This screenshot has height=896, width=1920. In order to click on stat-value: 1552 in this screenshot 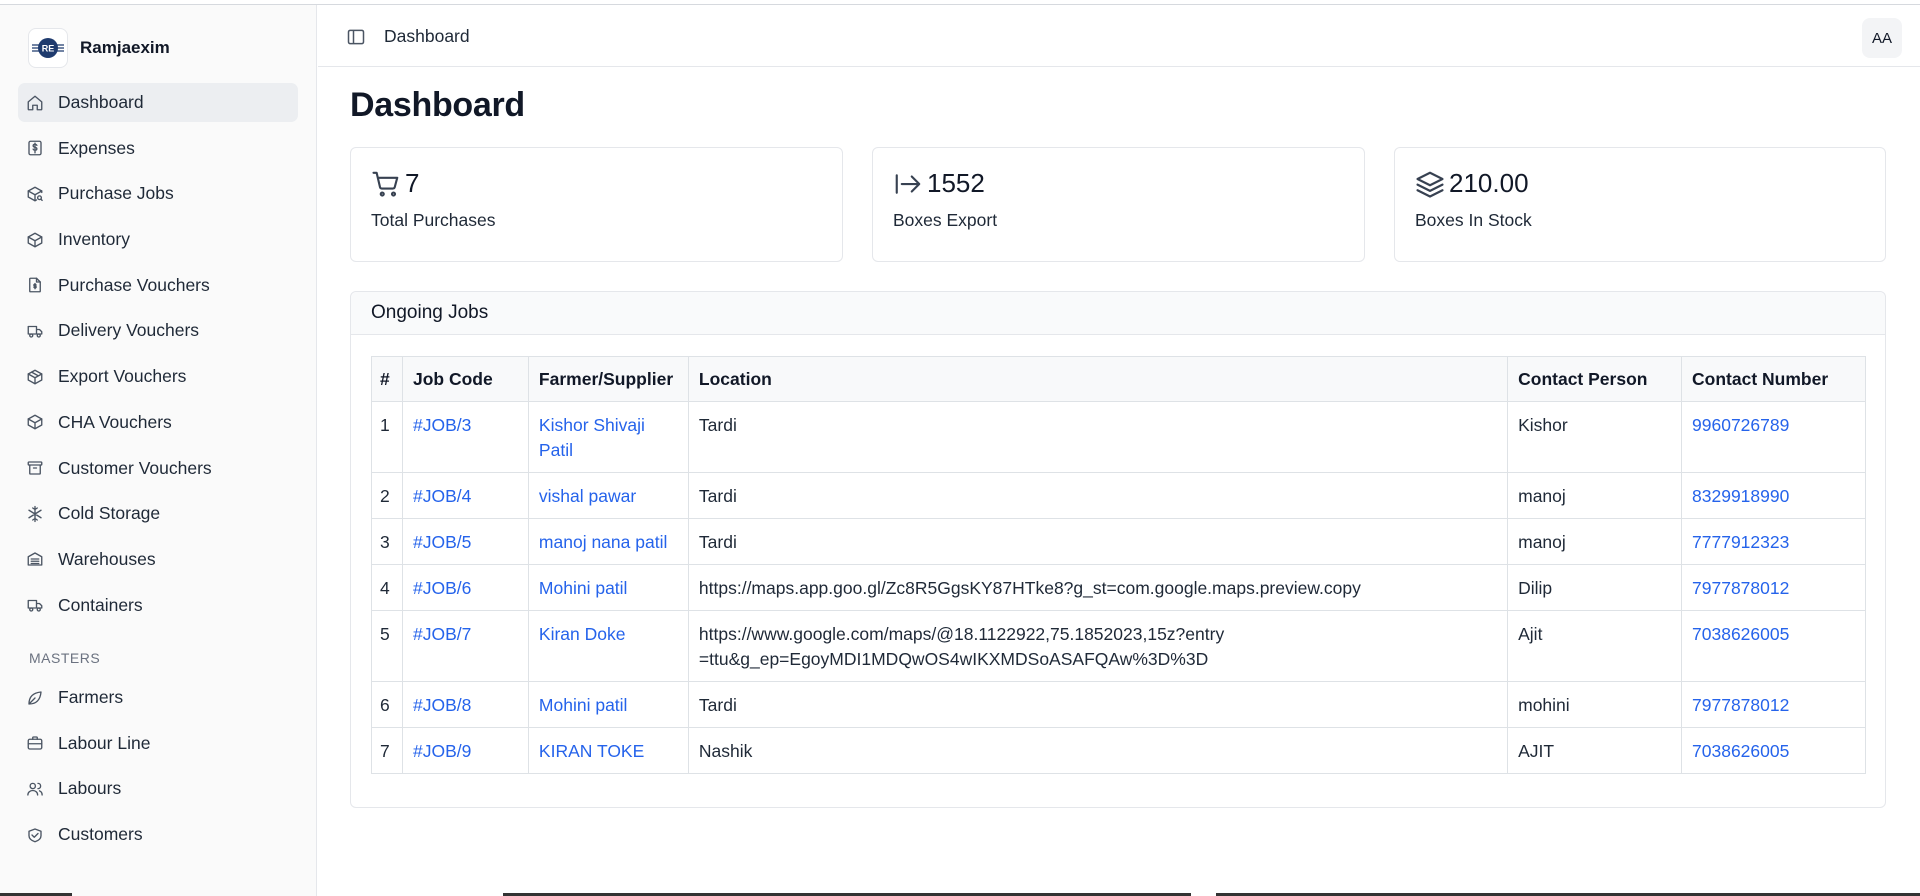, I will do `click(956, 183)`.